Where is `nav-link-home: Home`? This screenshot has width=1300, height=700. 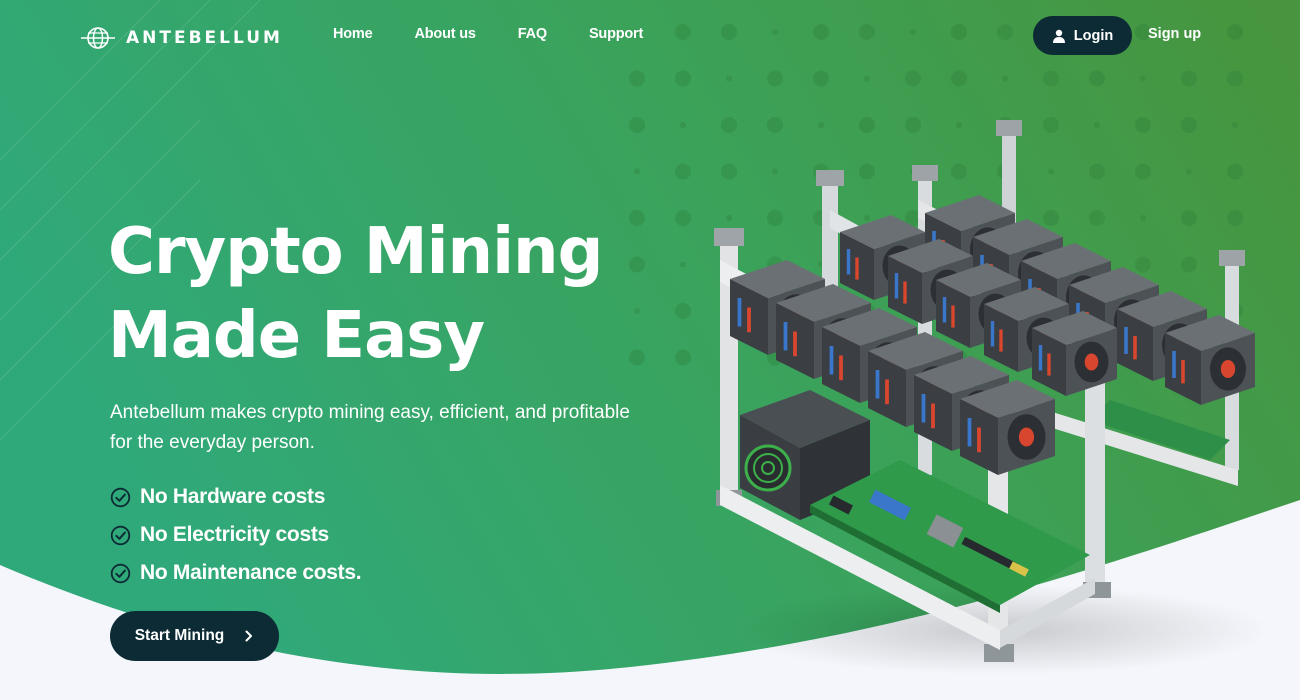 nav-link-home: Home is located at coordinates (353, 34).